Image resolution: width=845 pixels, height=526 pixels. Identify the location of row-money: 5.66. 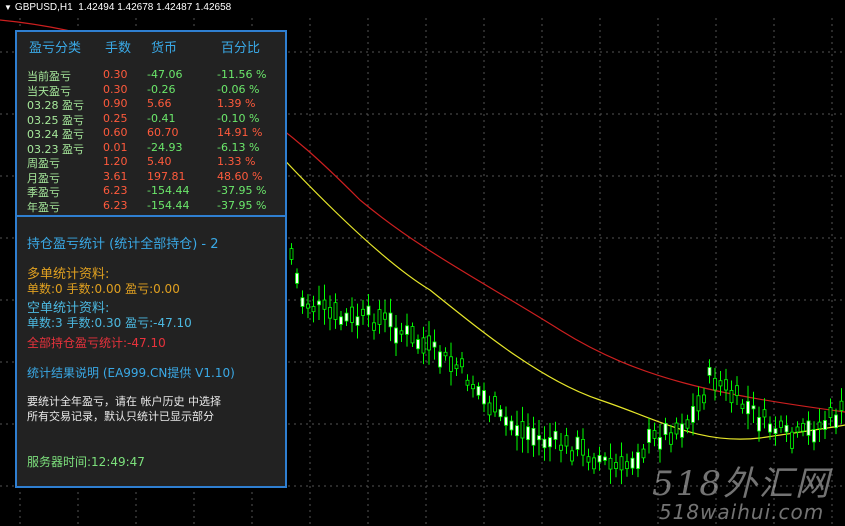
(159, 103).